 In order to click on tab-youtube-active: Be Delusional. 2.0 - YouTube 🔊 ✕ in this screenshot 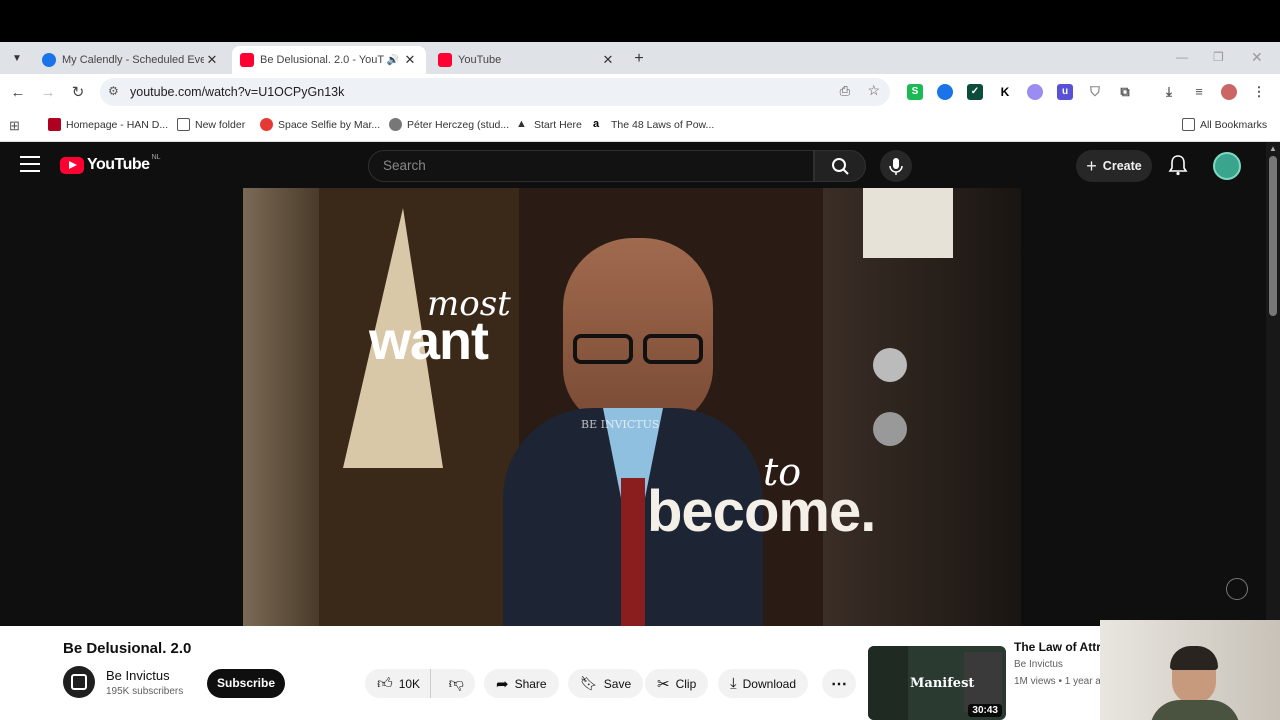, I will do `click(329, 60)`.